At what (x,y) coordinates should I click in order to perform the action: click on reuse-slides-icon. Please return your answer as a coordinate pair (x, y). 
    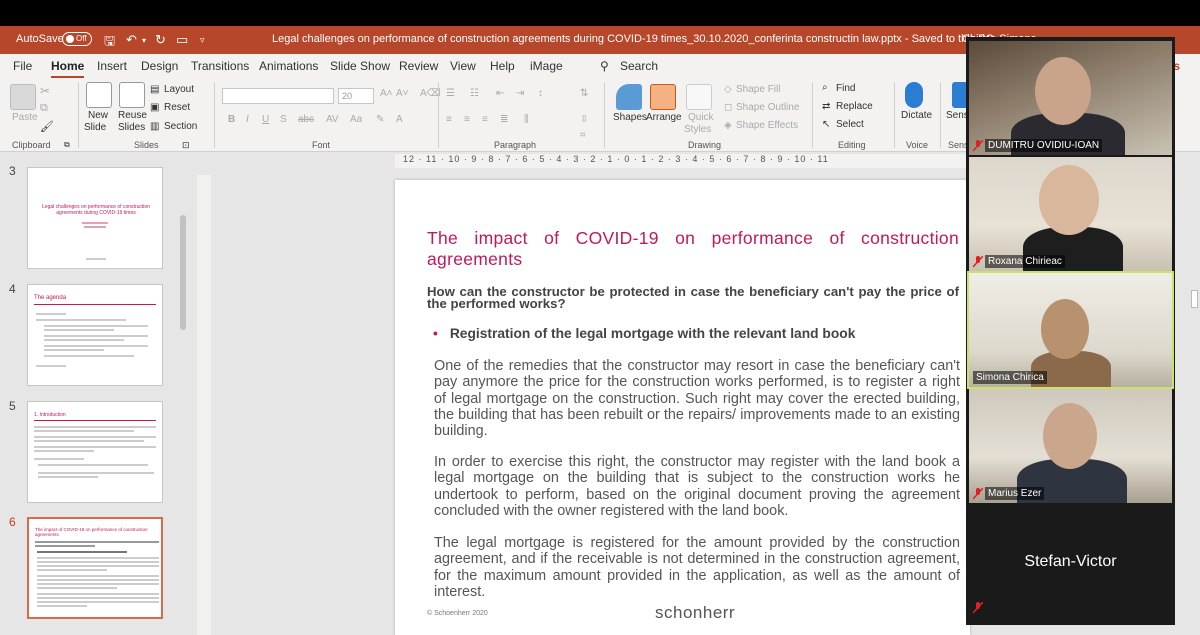
    Looking at the image, I should click on (132, 95).